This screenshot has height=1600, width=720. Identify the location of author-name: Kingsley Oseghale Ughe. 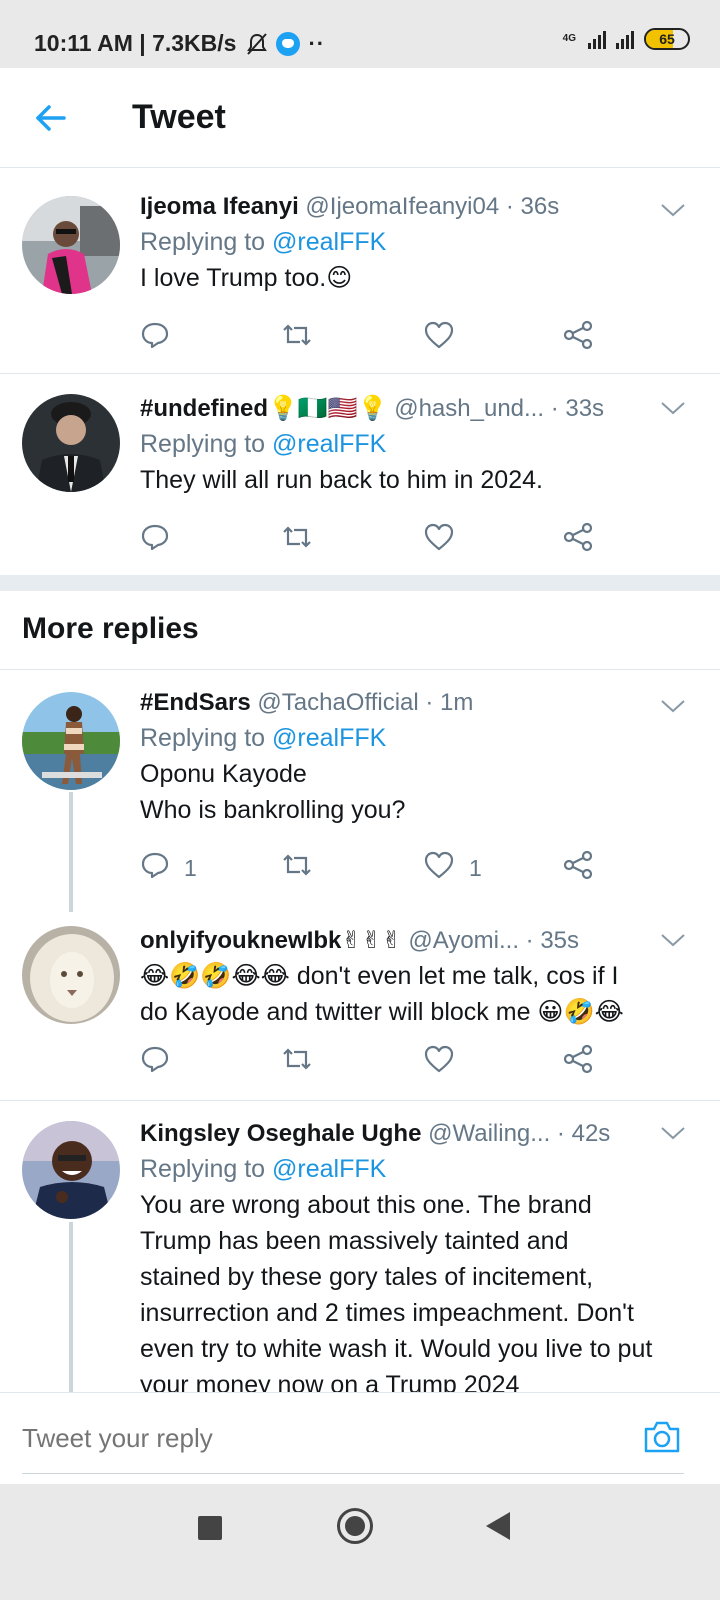
(280, 1133).